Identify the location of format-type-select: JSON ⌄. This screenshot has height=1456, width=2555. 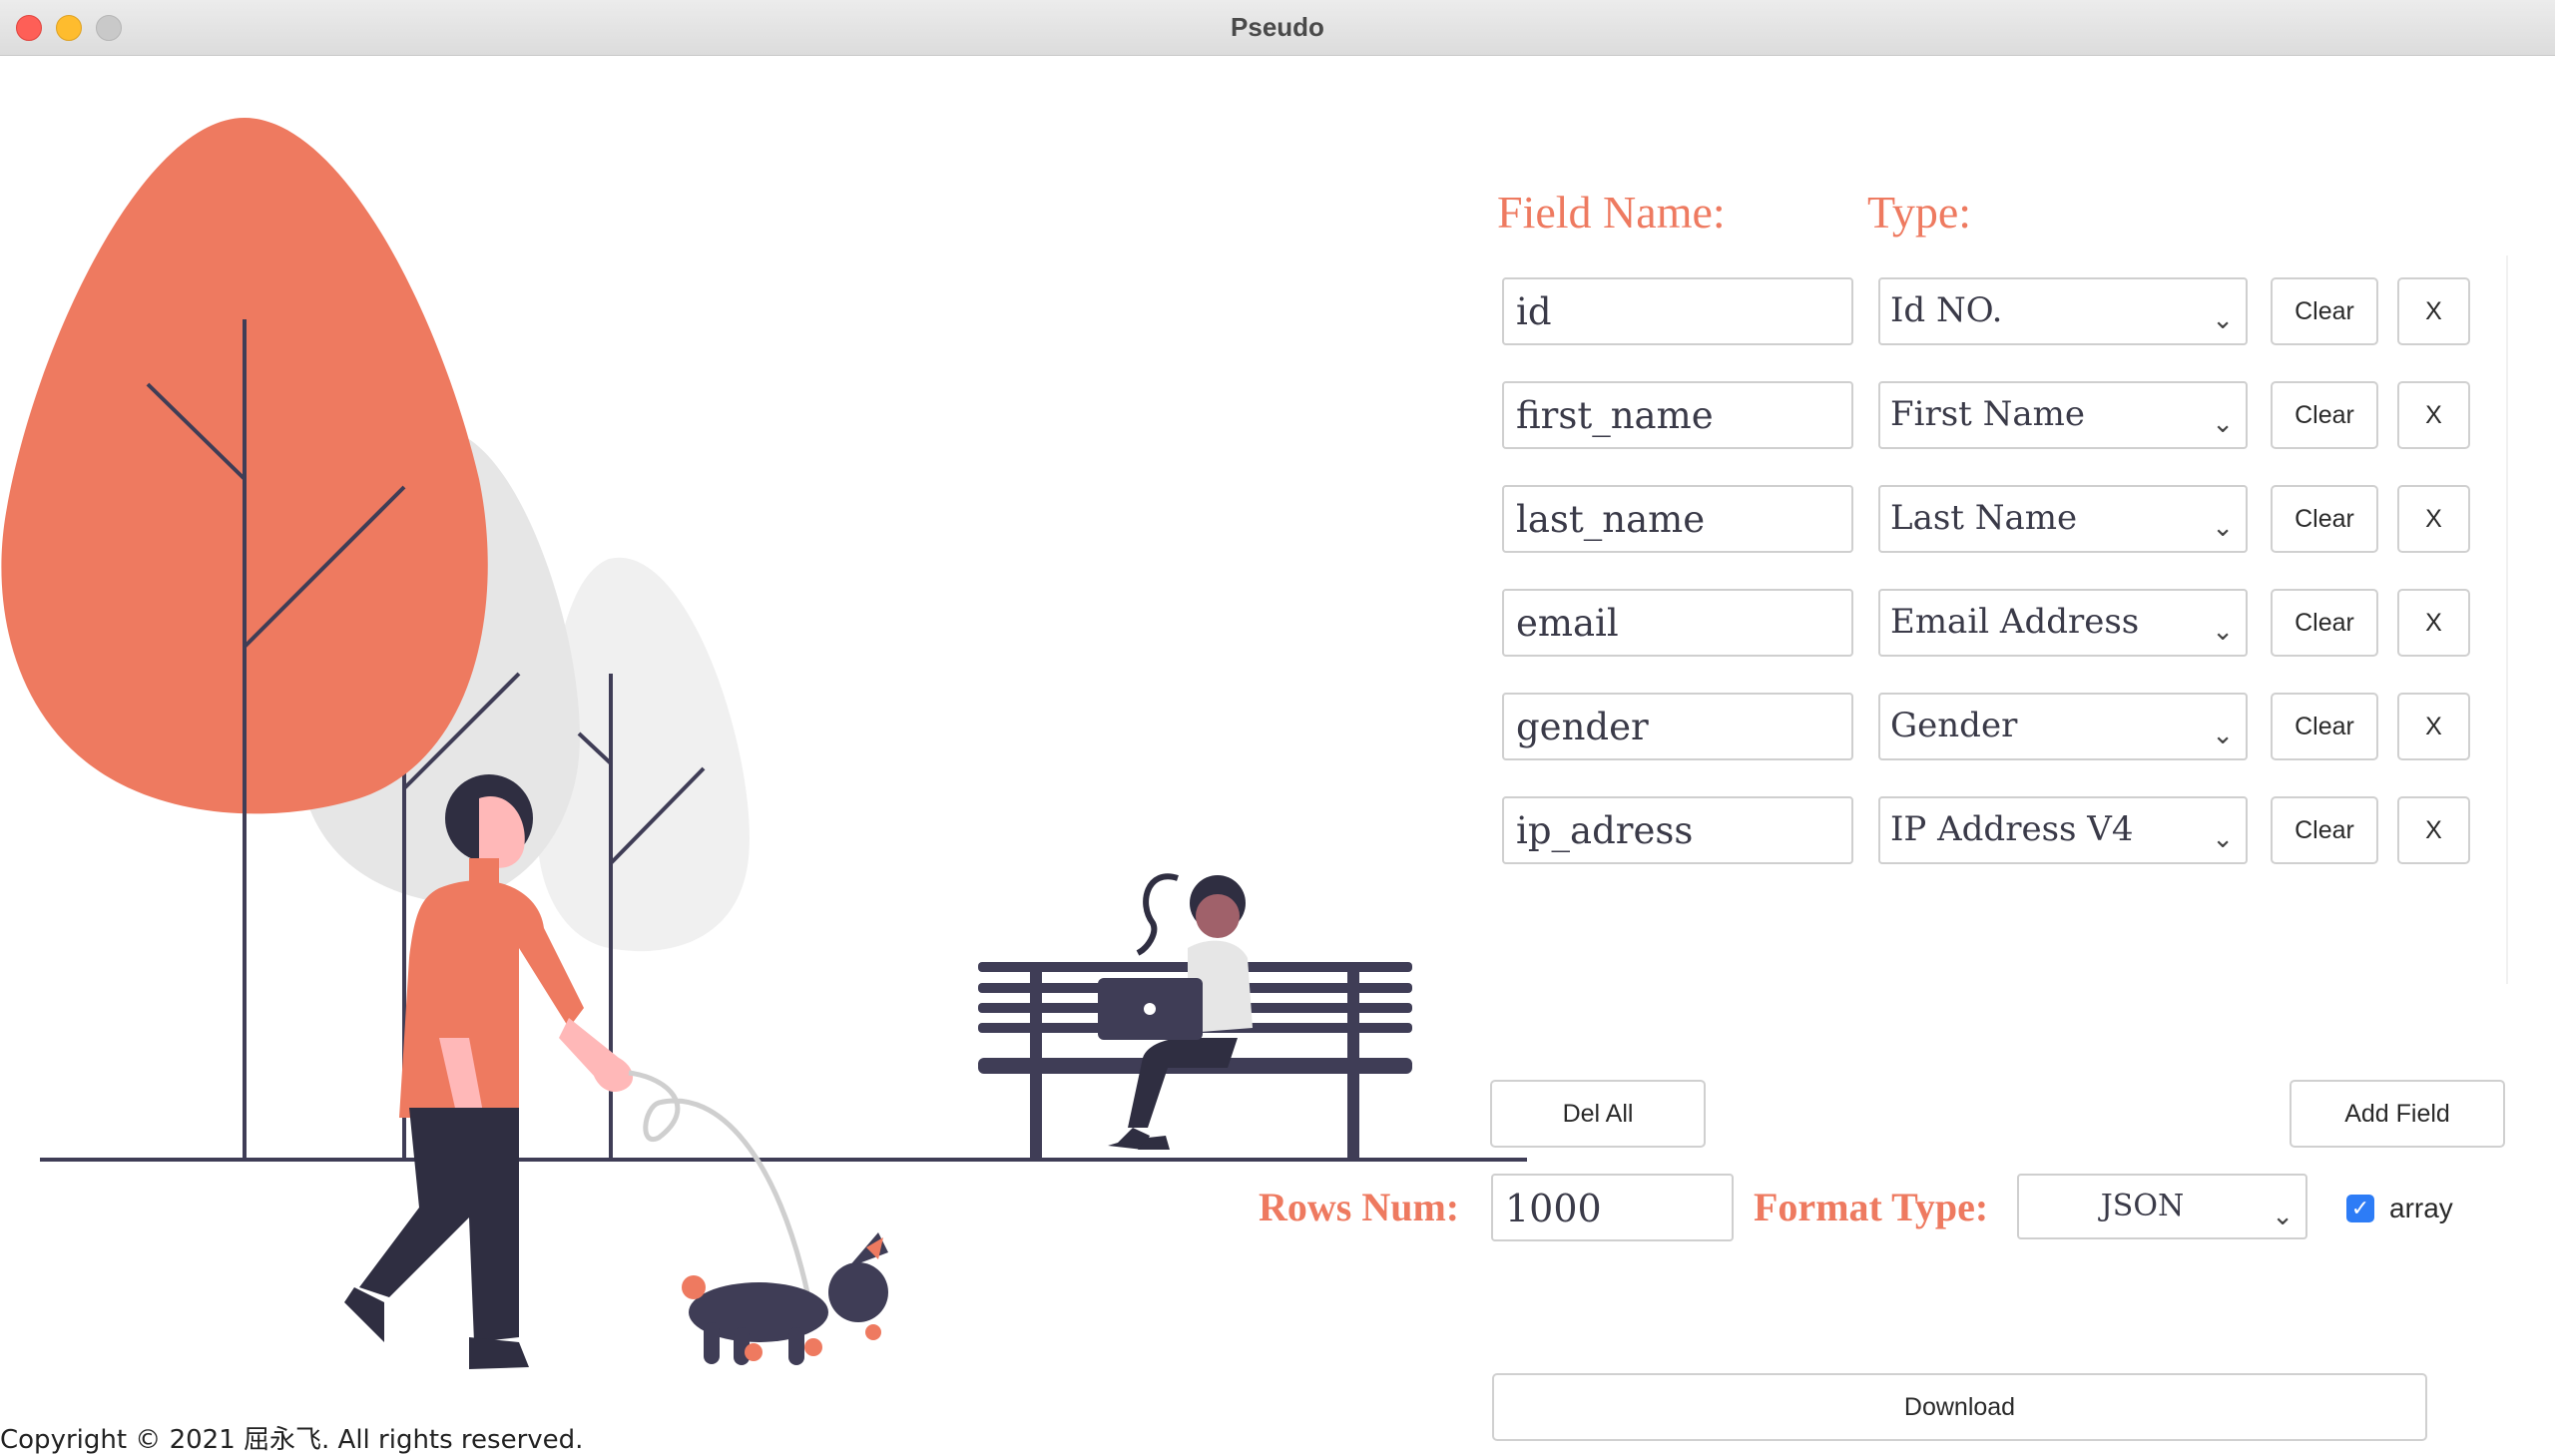
(2162, 1206).